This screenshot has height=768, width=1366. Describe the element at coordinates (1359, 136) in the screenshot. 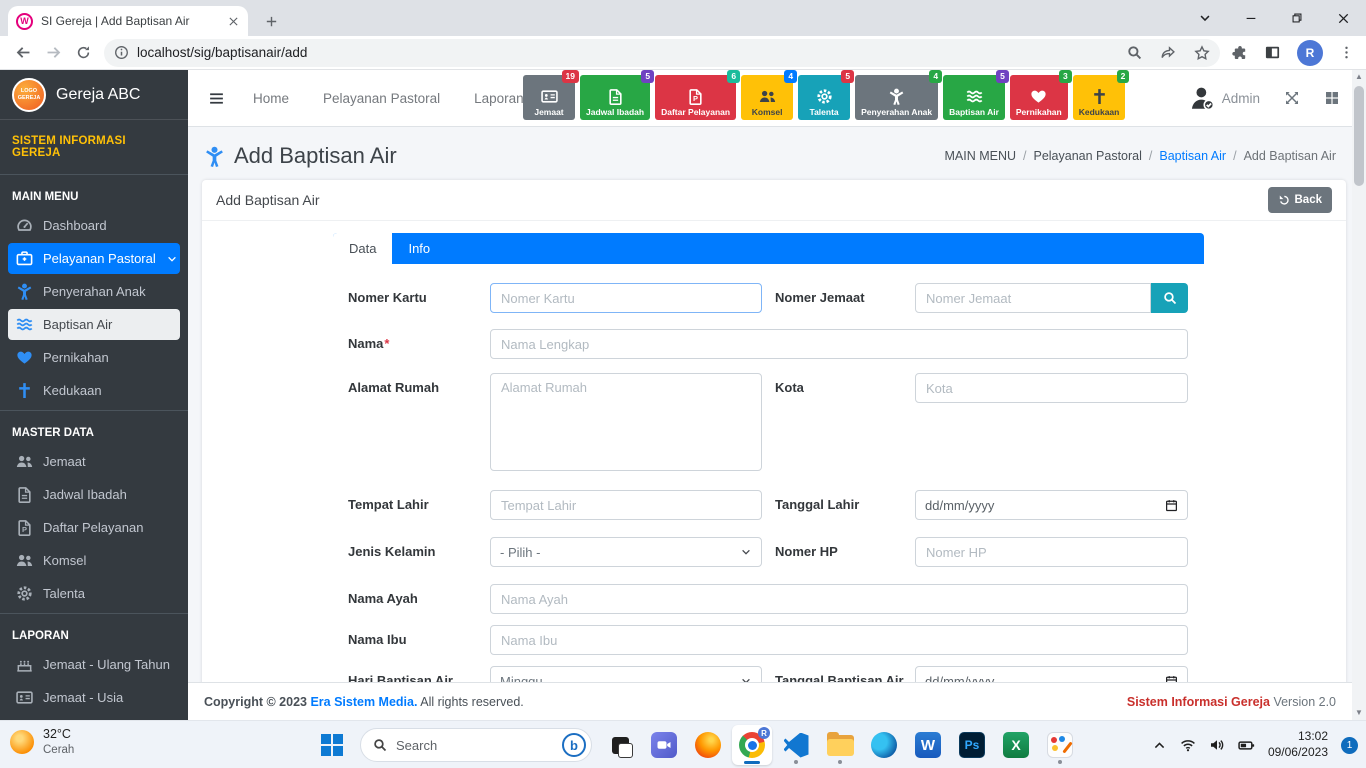

I see `scrollbar-thumb` at that location.